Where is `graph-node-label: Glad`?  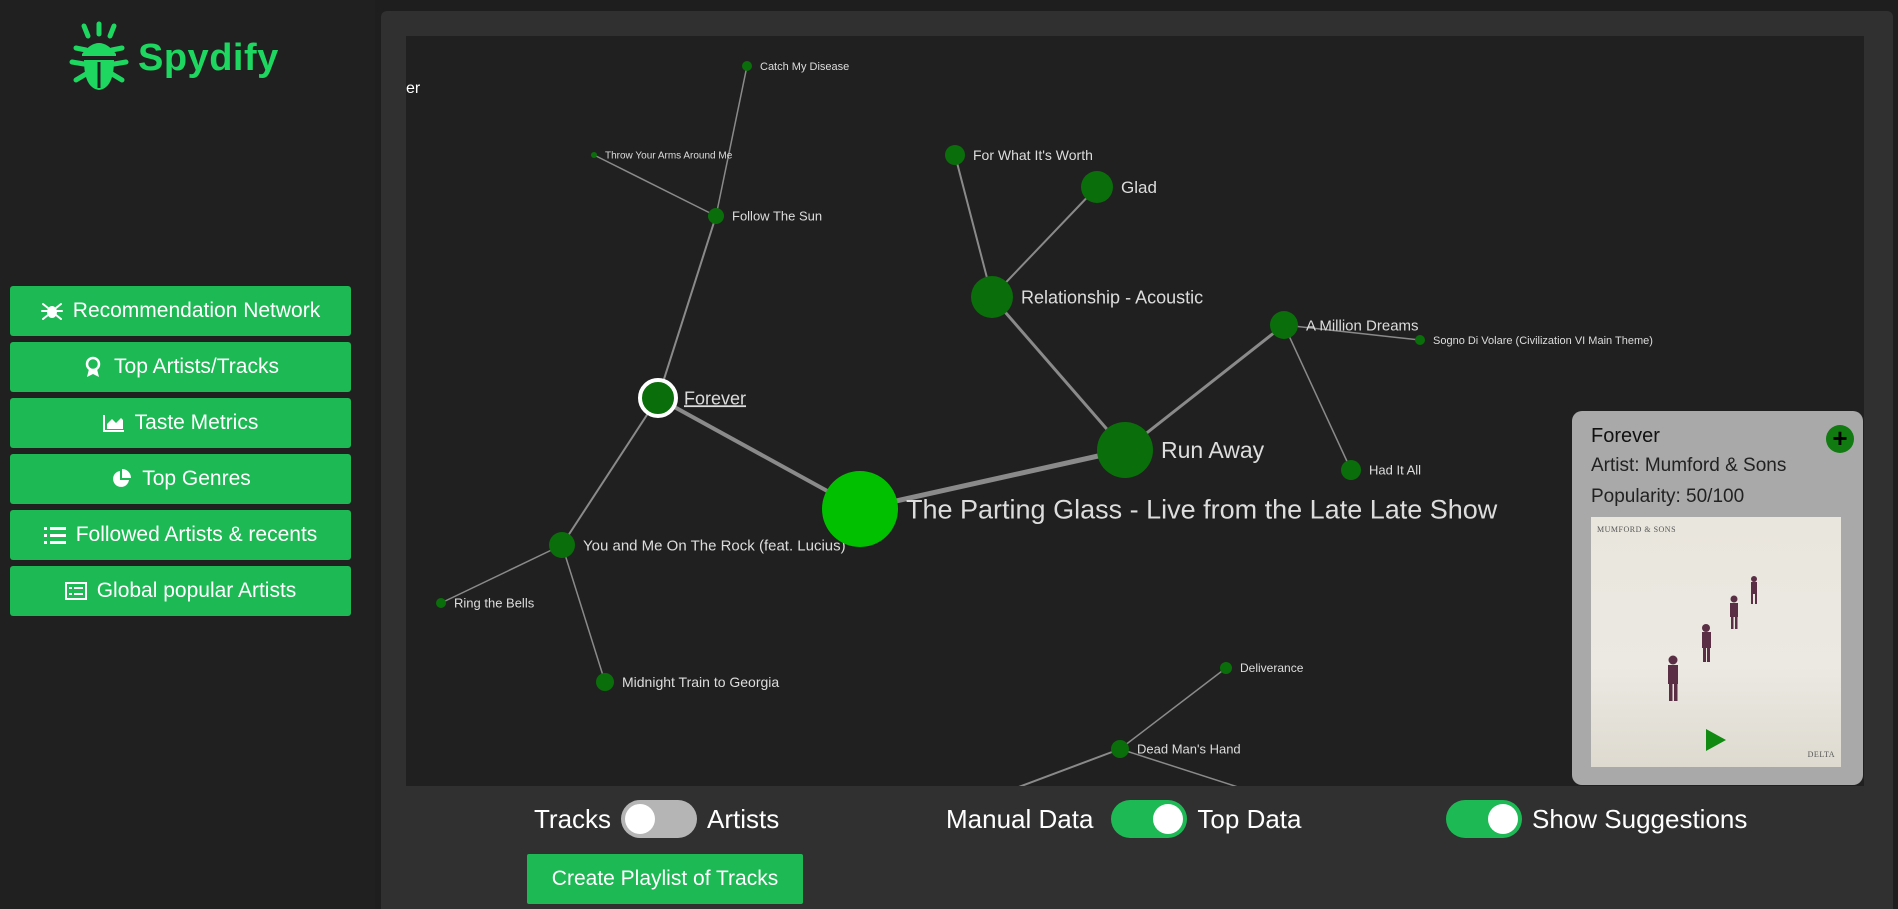
graph-node-label: Glad is located at coordinates (1139, 187).